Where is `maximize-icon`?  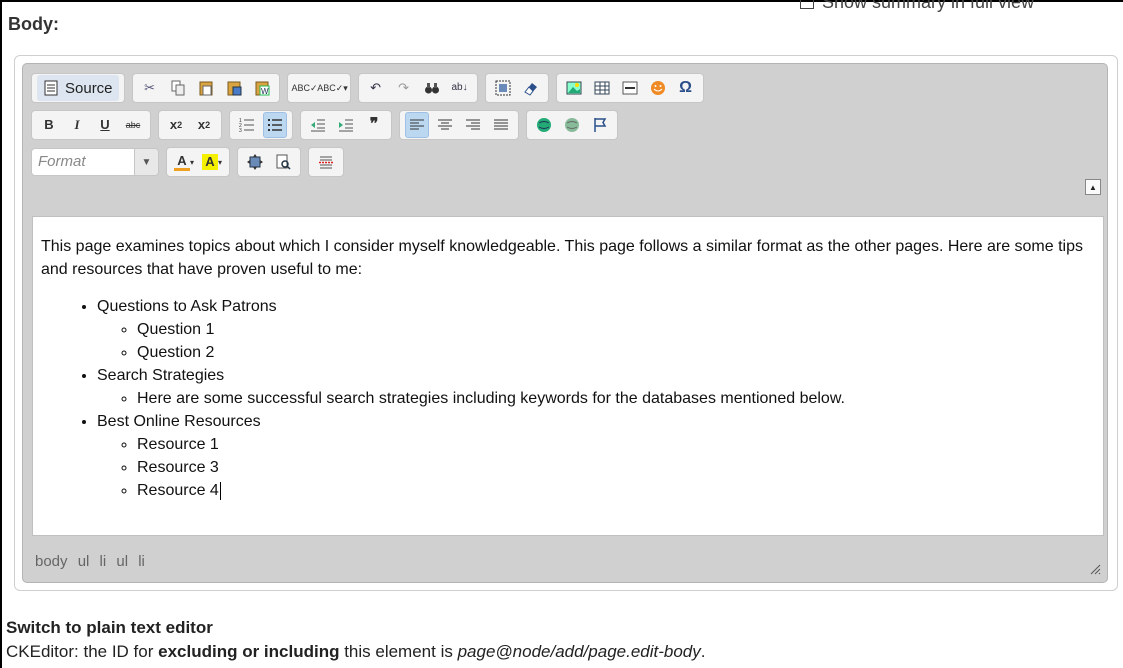
maximize-icon is located at coordinates (255, 162).